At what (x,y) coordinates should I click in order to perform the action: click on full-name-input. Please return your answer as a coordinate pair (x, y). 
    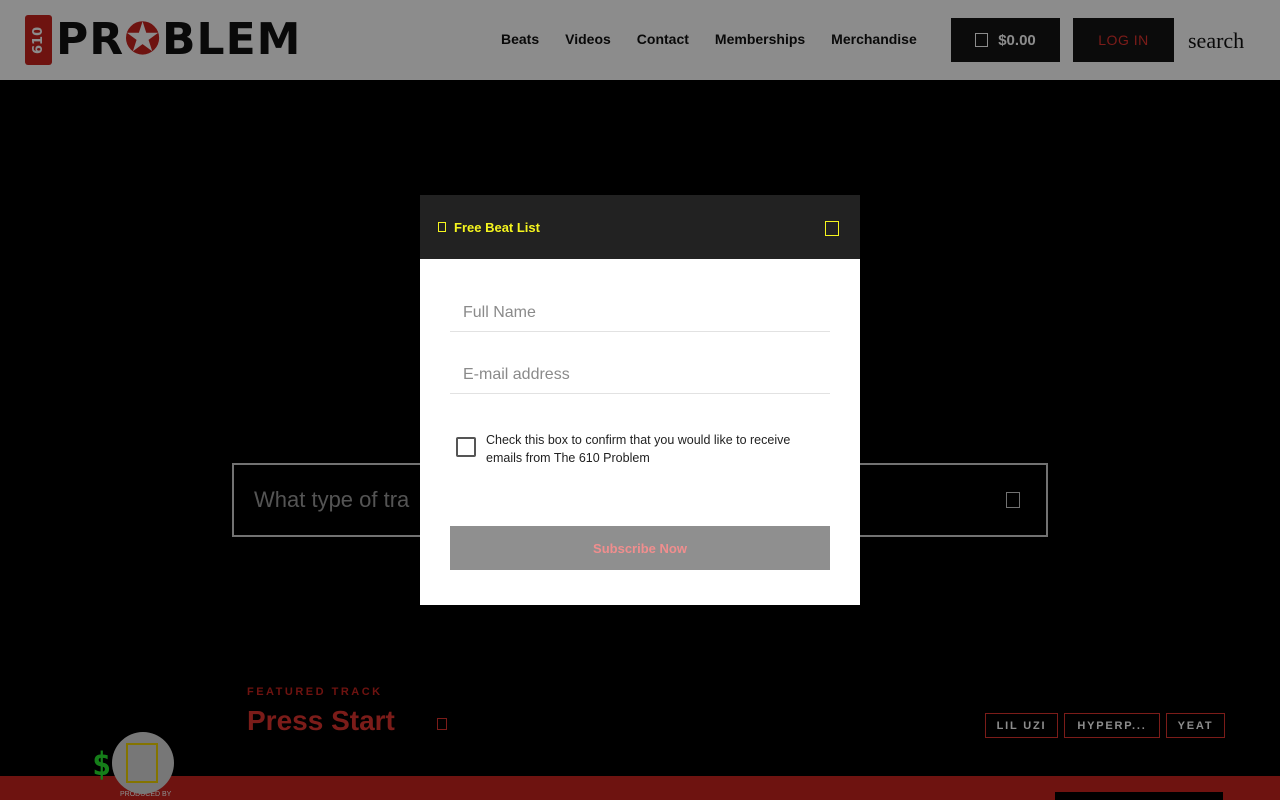
    Looking at the image, I should click on (640, 312).